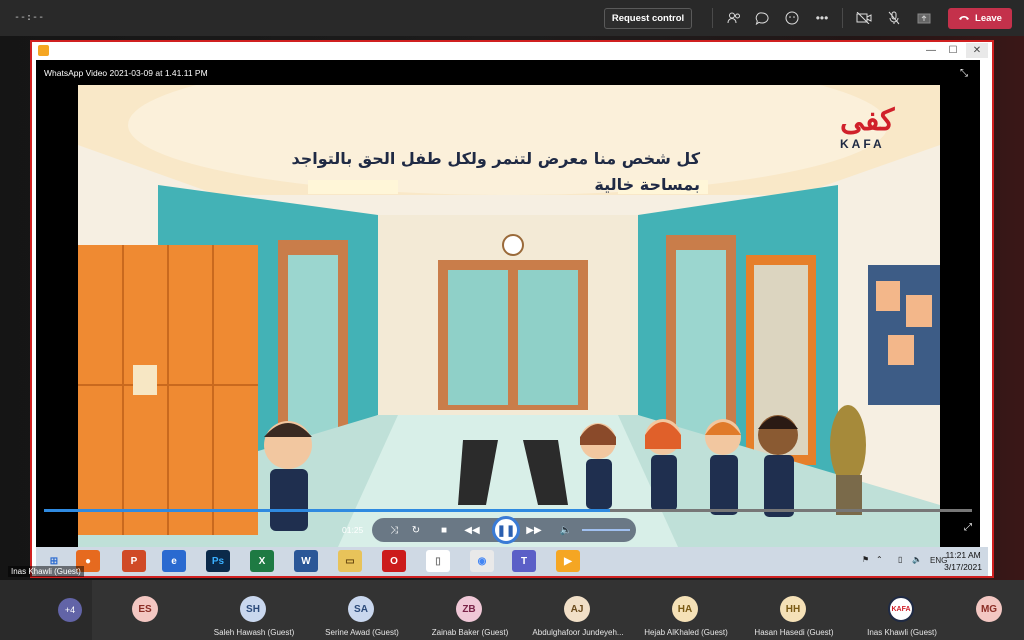  Describe the element at coordinates (686, 632) in the screenshot. I see `participant-name: Hejab AlKhaled (Guest)` at that location.